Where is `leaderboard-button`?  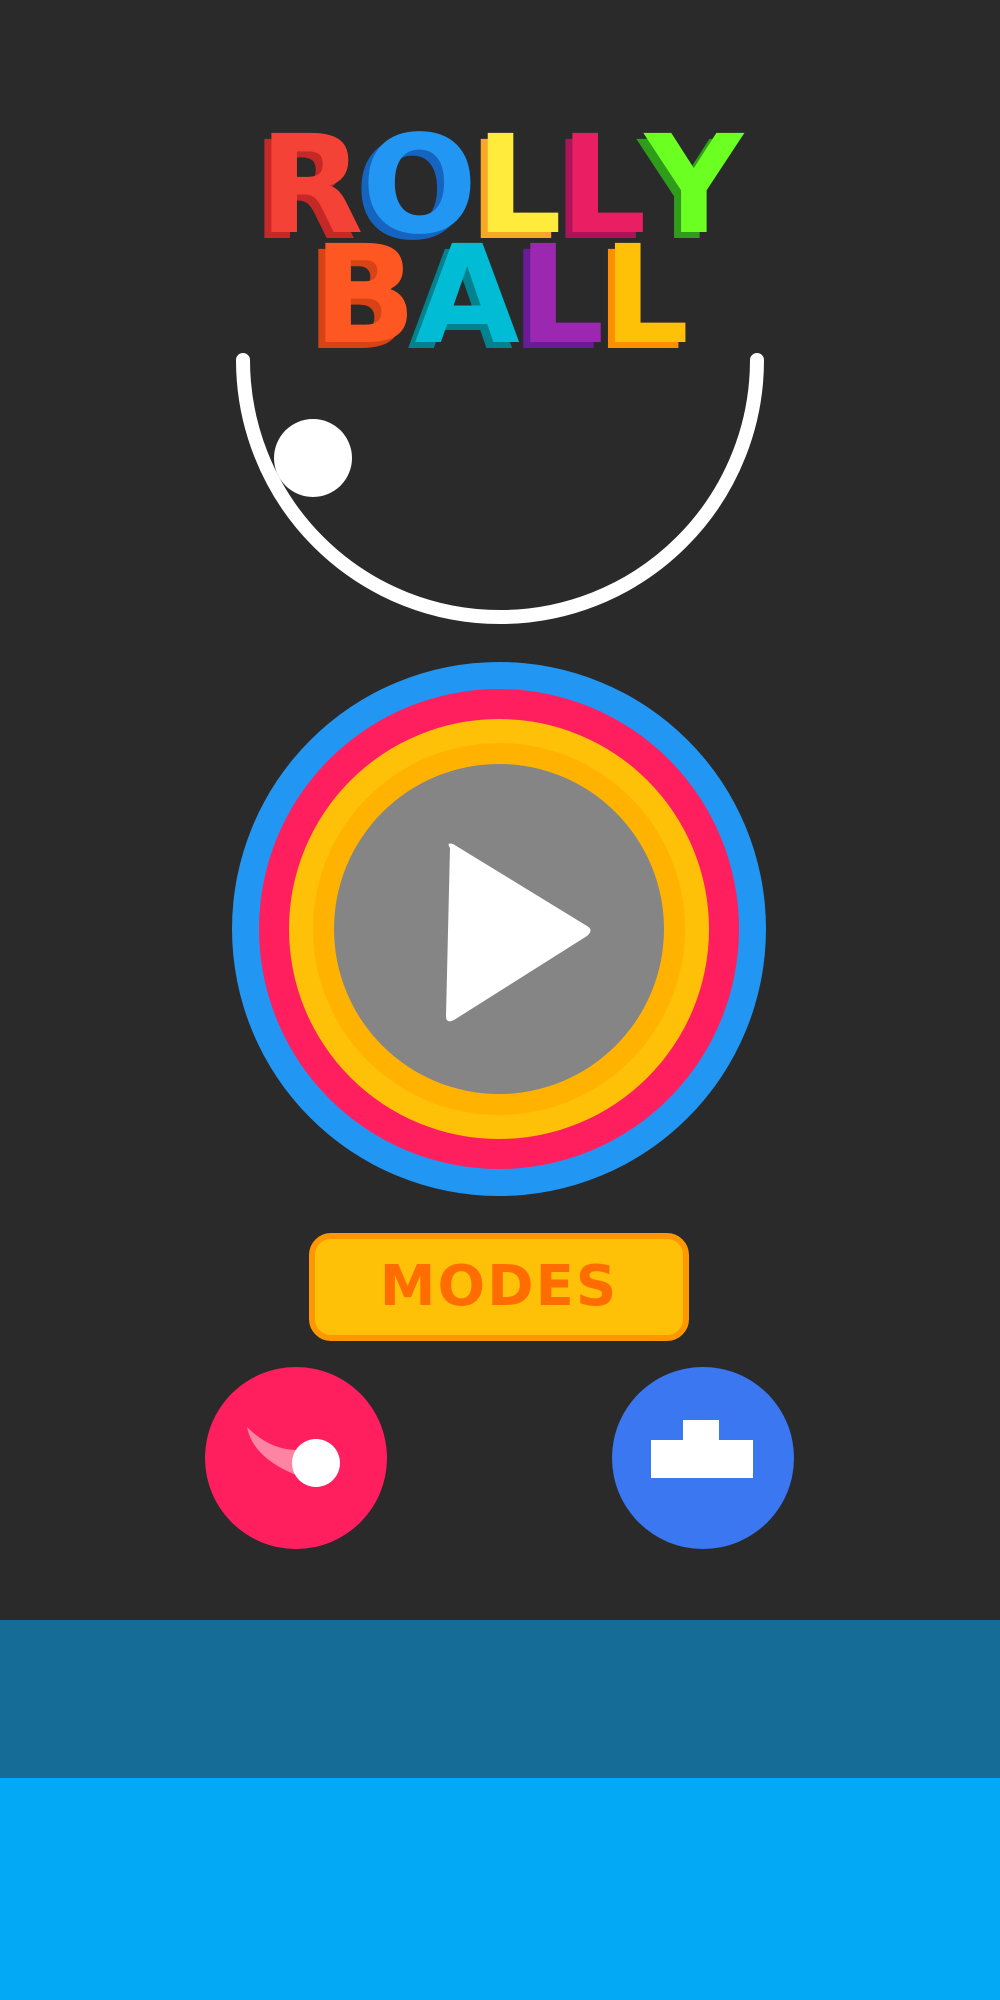 leaderboard-button is located at coordinates (703, 1458).